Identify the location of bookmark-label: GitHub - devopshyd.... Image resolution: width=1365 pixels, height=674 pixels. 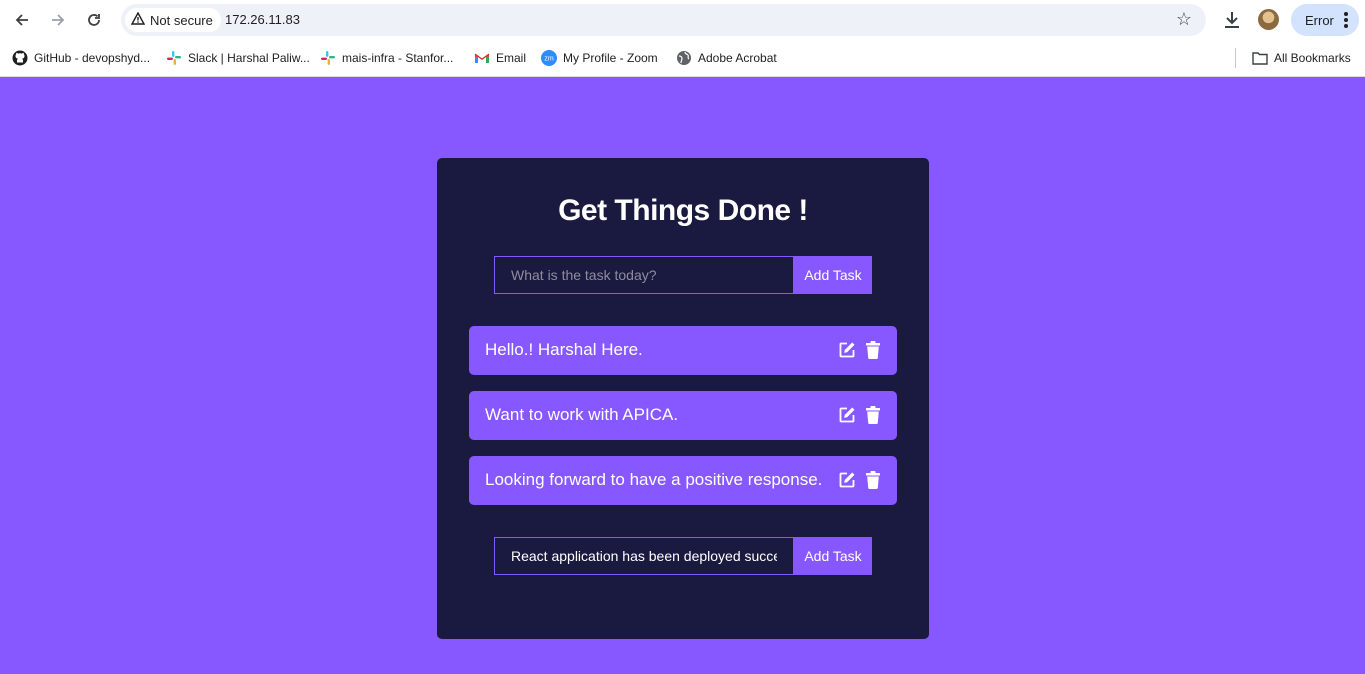
(92, 58).